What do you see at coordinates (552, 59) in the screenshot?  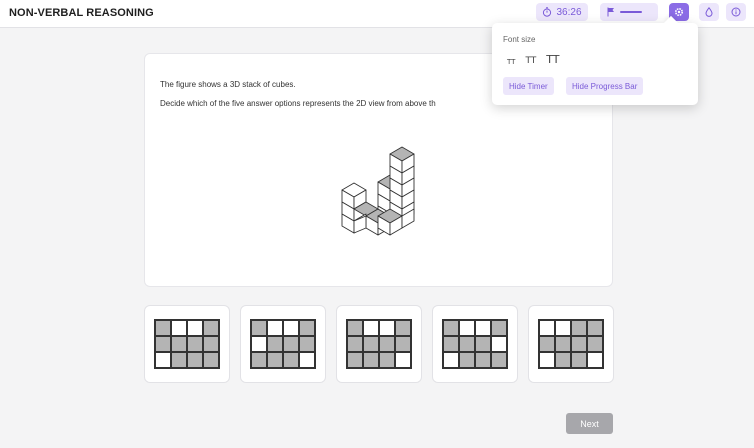 I see `font-size-large: TT` at bounding box center [552, 59].